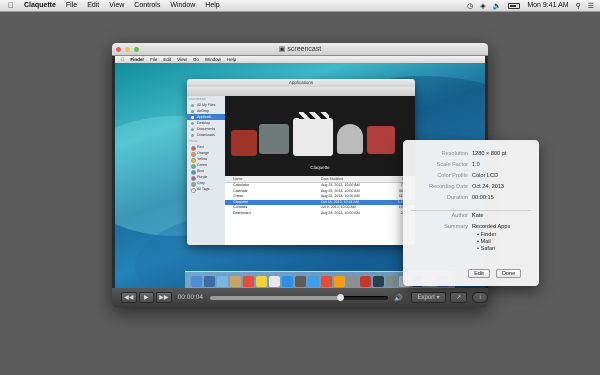  I want to click on downloads-icon, so click(192, 135).